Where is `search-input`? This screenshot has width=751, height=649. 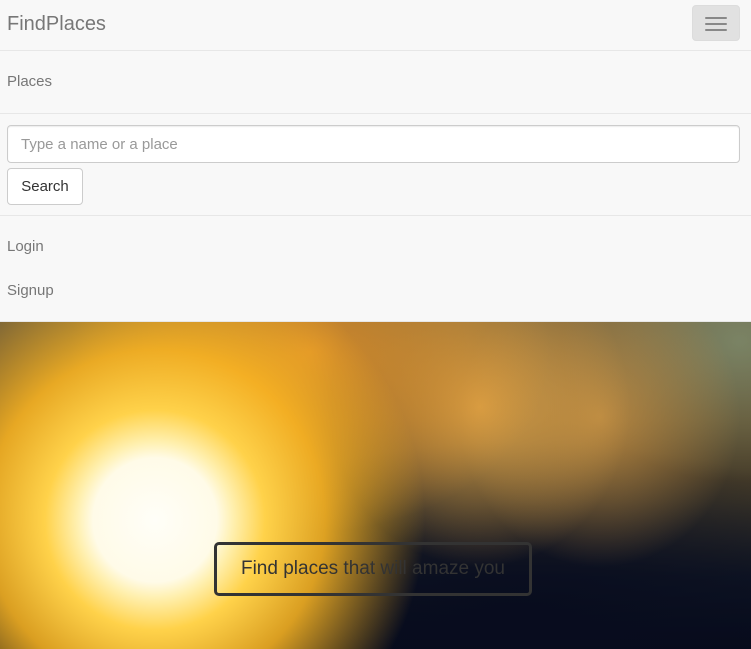 search-input is located at coordinates (373, 144).